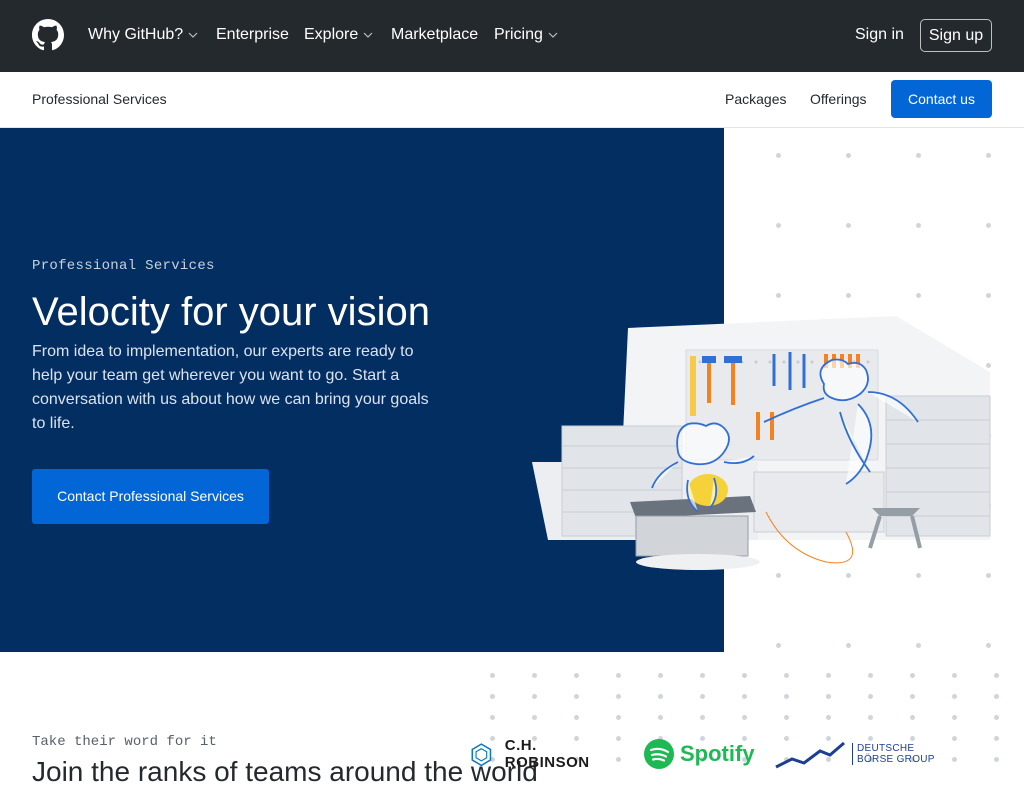  I want to click on deutsche-borse-name: DEUTSCHE BÖRSE GROUP, so click(896, 754).